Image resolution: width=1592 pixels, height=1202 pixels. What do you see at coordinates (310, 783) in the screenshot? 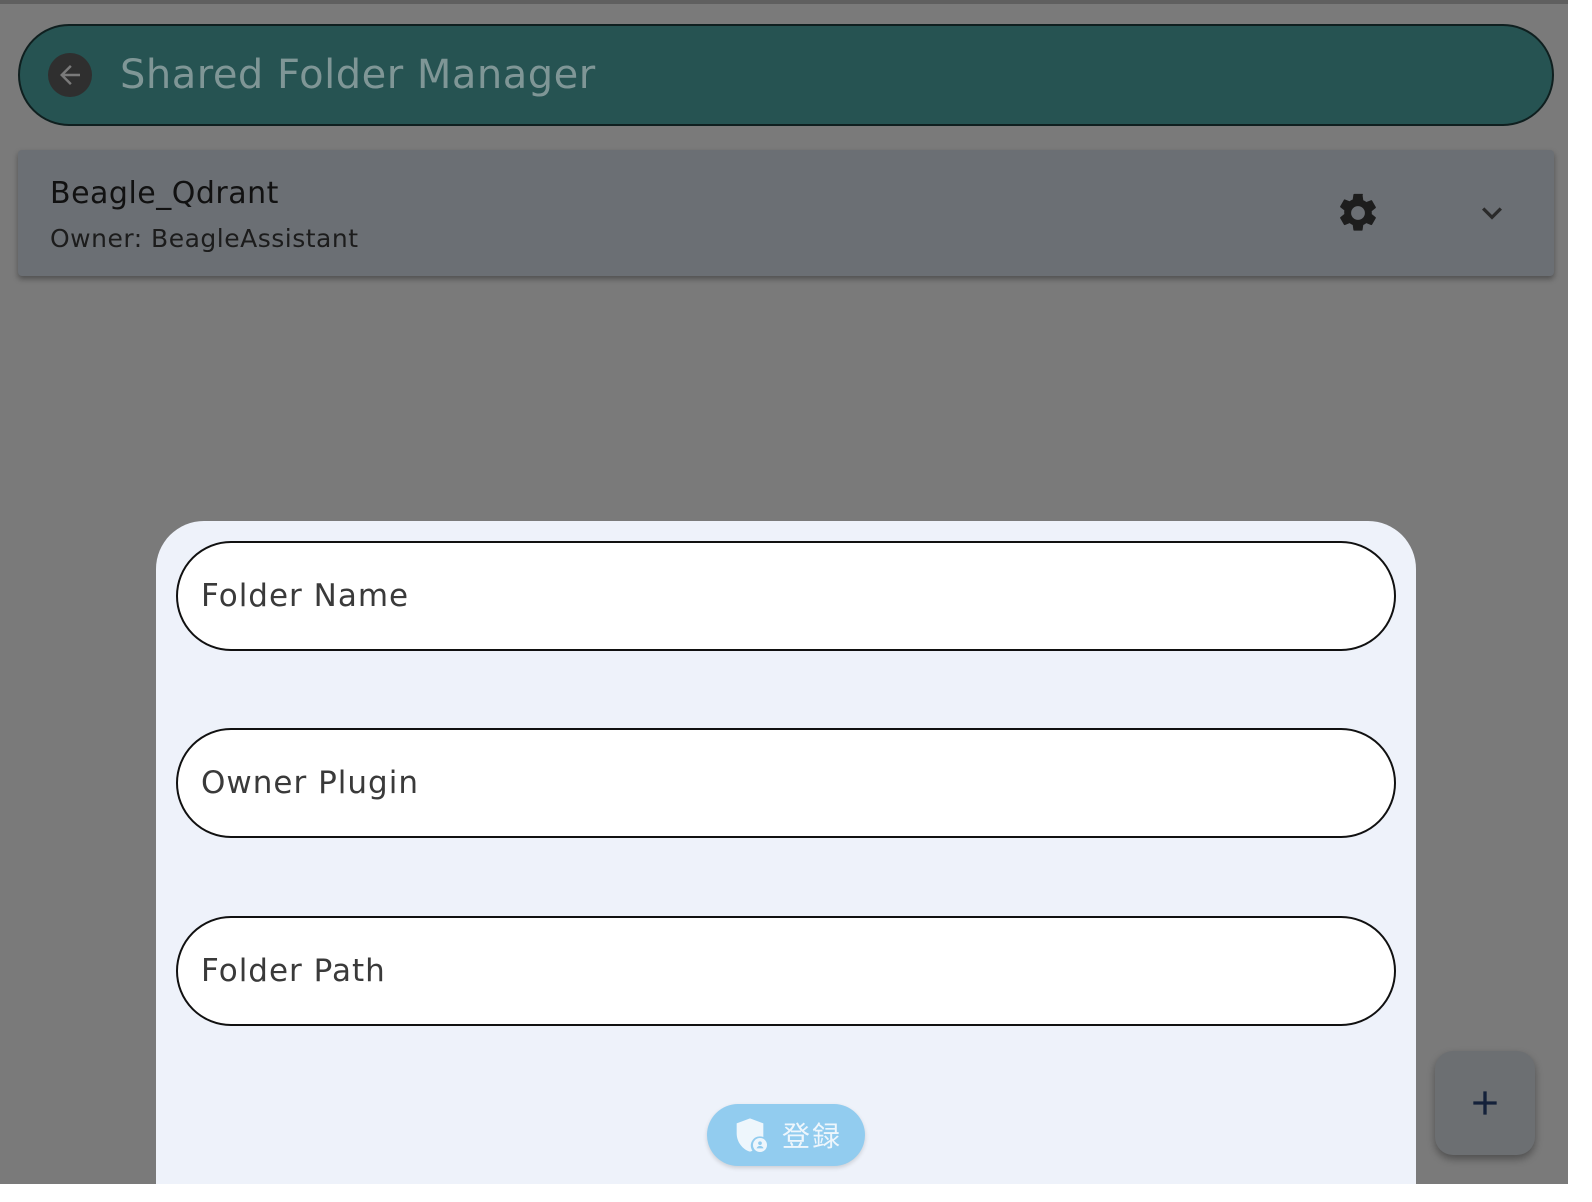
I see `owner-plugin-label: Owner Plugin` at bounding box center [310, 783].